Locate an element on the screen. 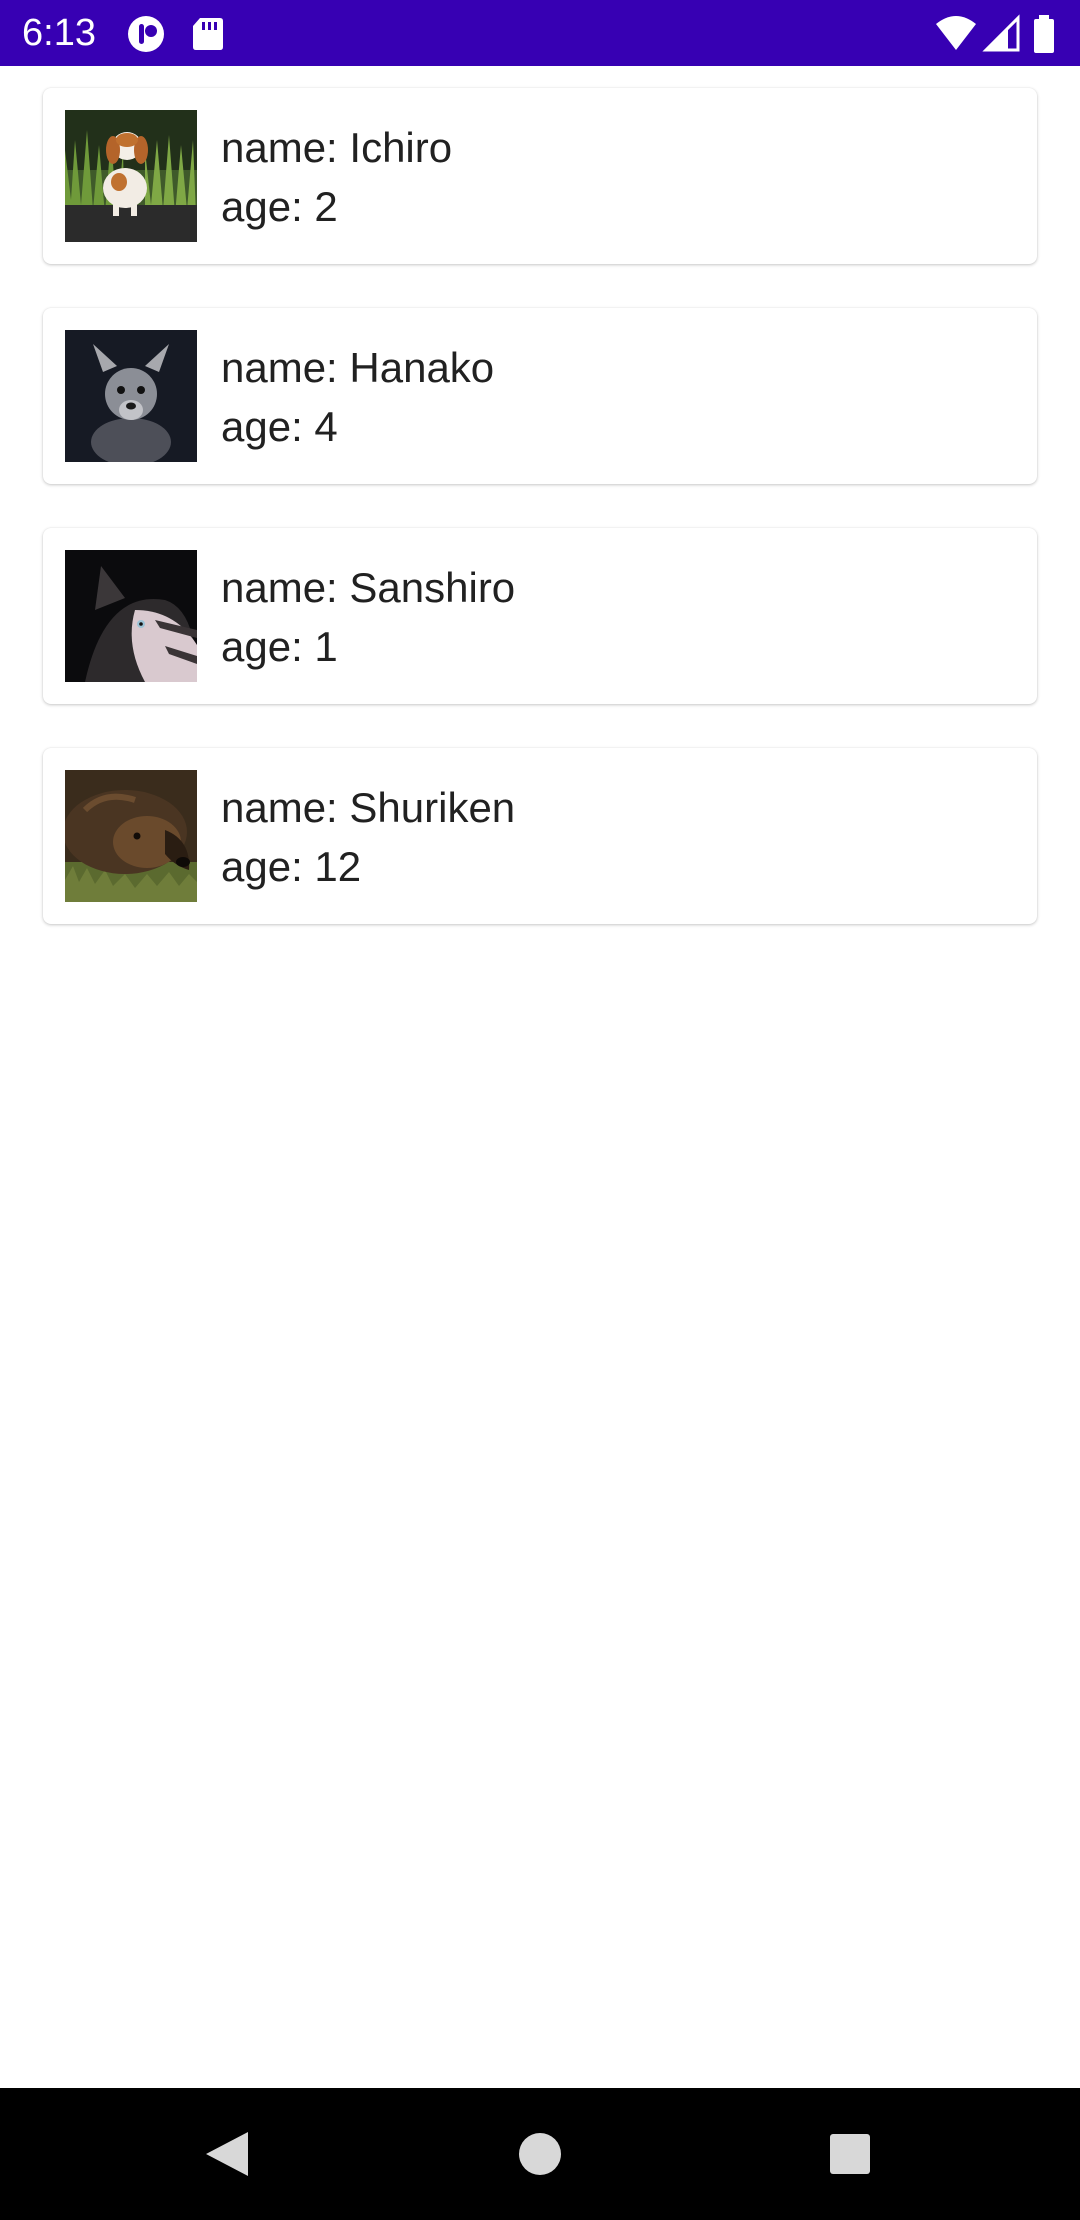  recents-icon is located at coordinates (850, 2154).